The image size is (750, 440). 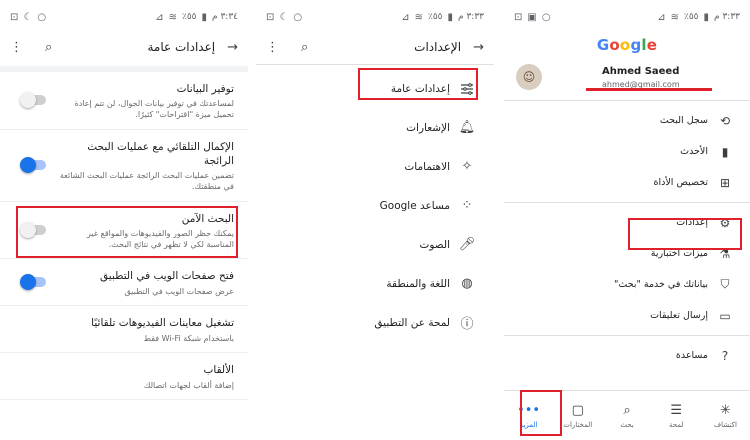 What do you see at coordinates (405, 17) in the screenshot?
I see `signal-icon: ⊿` at bounding box center [405, 17].